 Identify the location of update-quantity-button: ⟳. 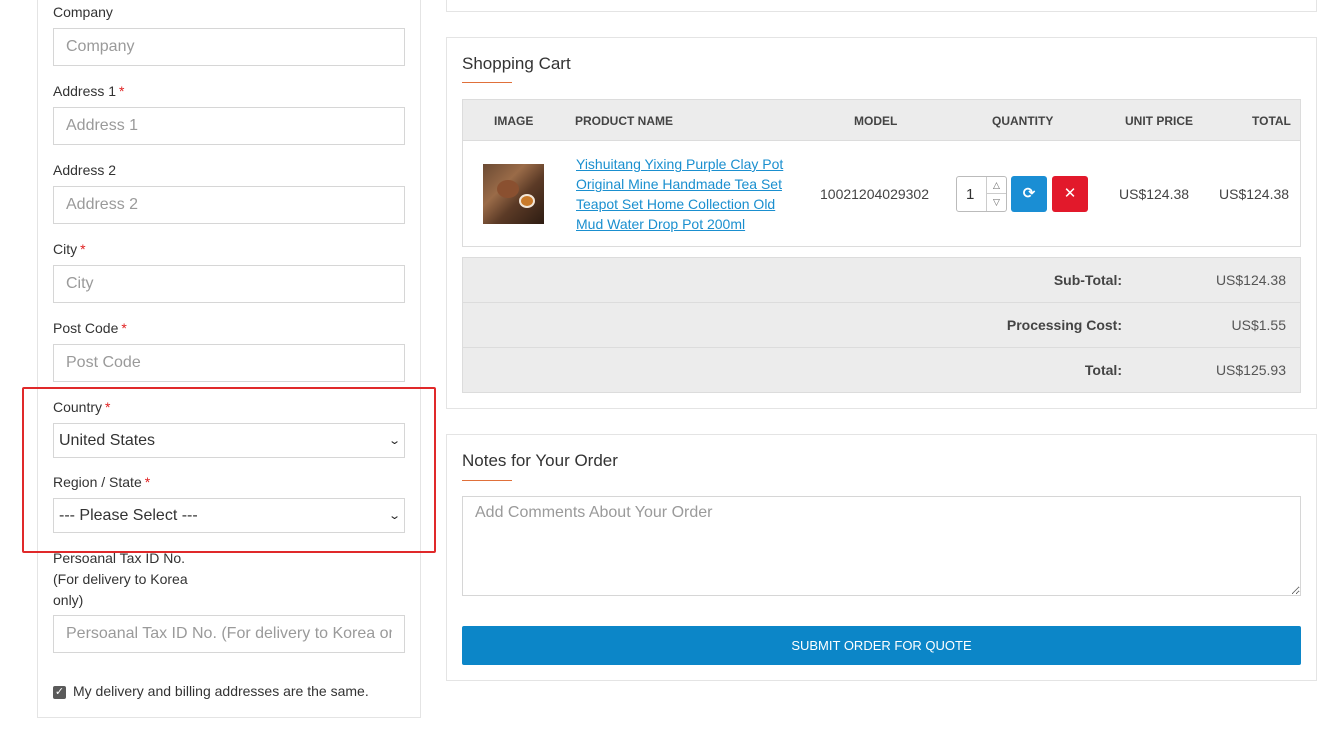
(1029, 194).